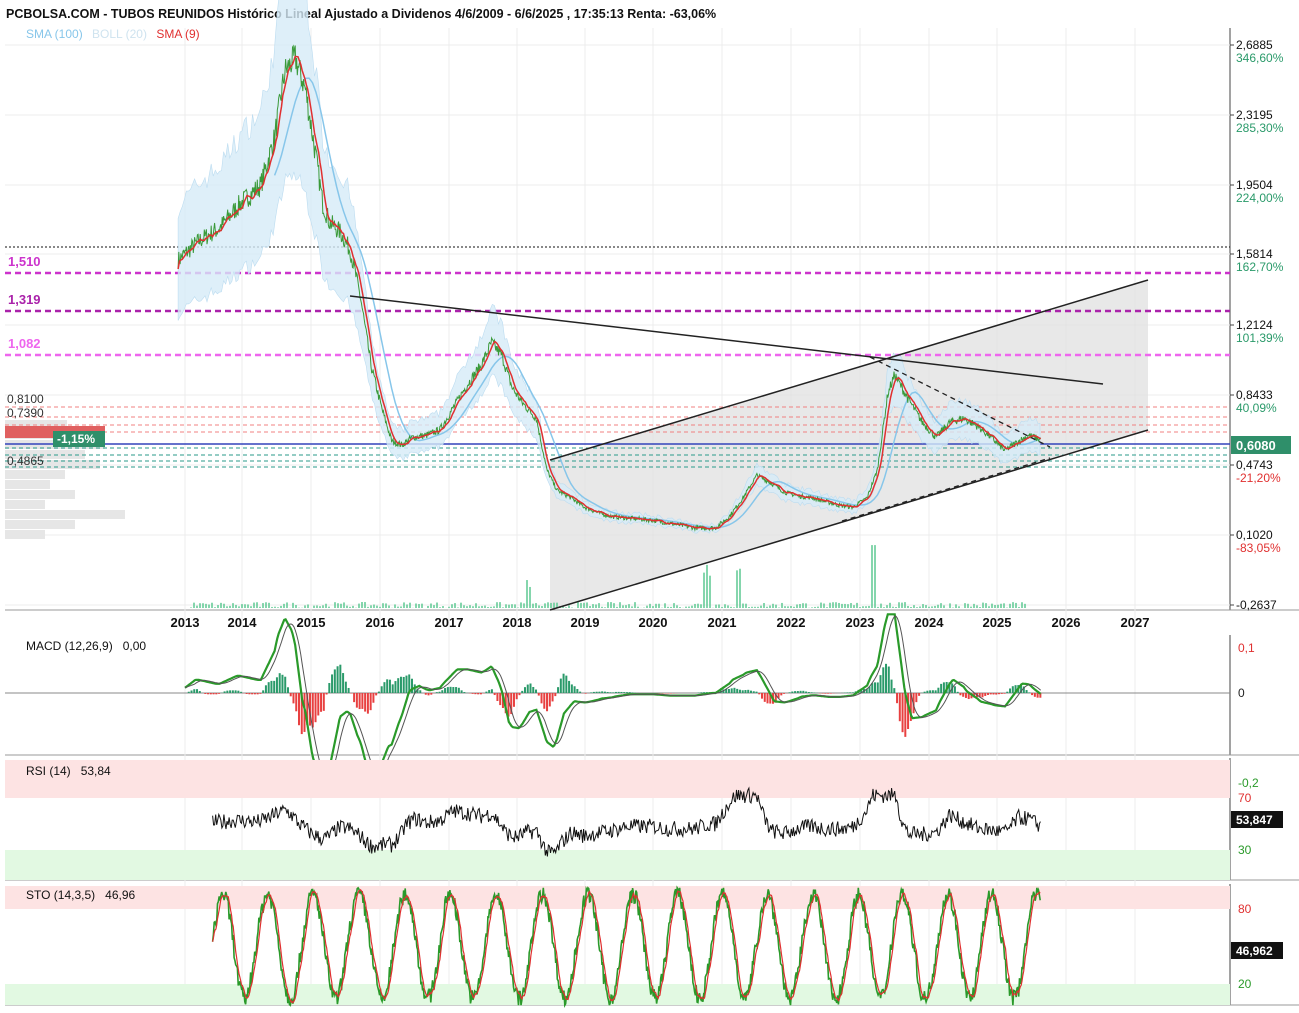 The height and width of the screenshot is (1013, 1299). Describe the element at coordinates (1246, 648) in the screenshot. I see `macd-tick-label: 0,1` at that location.